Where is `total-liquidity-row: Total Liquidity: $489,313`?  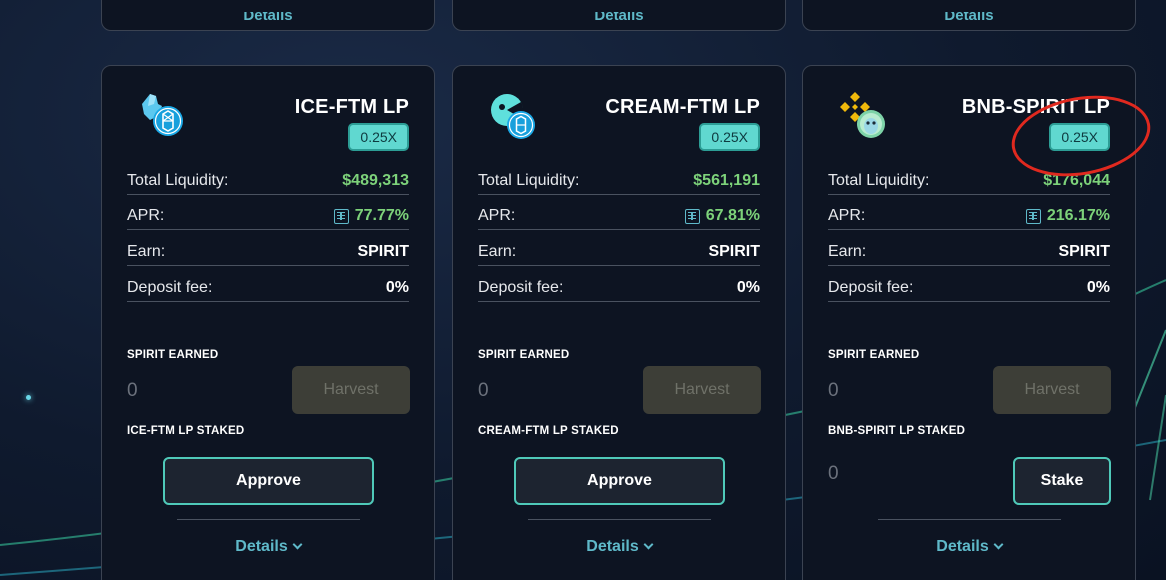
total-liquidity-row: Total Liquidity: $489,313 is located at coordinates (268, 181).